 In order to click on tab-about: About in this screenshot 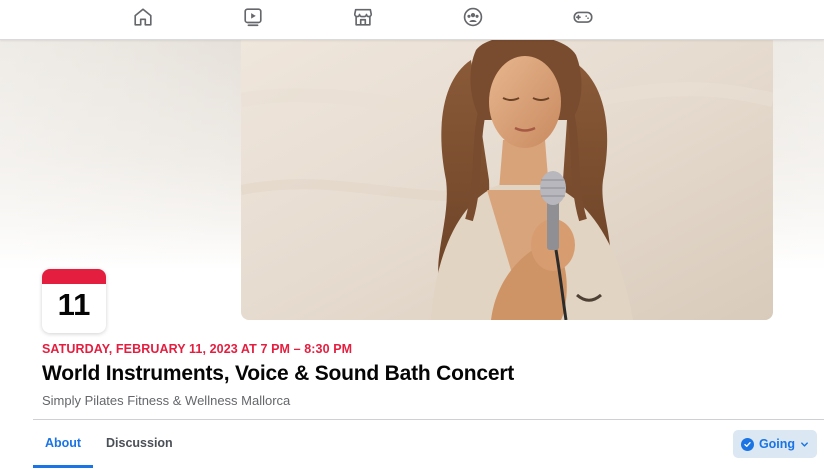, I will do `click(63, 443)`.